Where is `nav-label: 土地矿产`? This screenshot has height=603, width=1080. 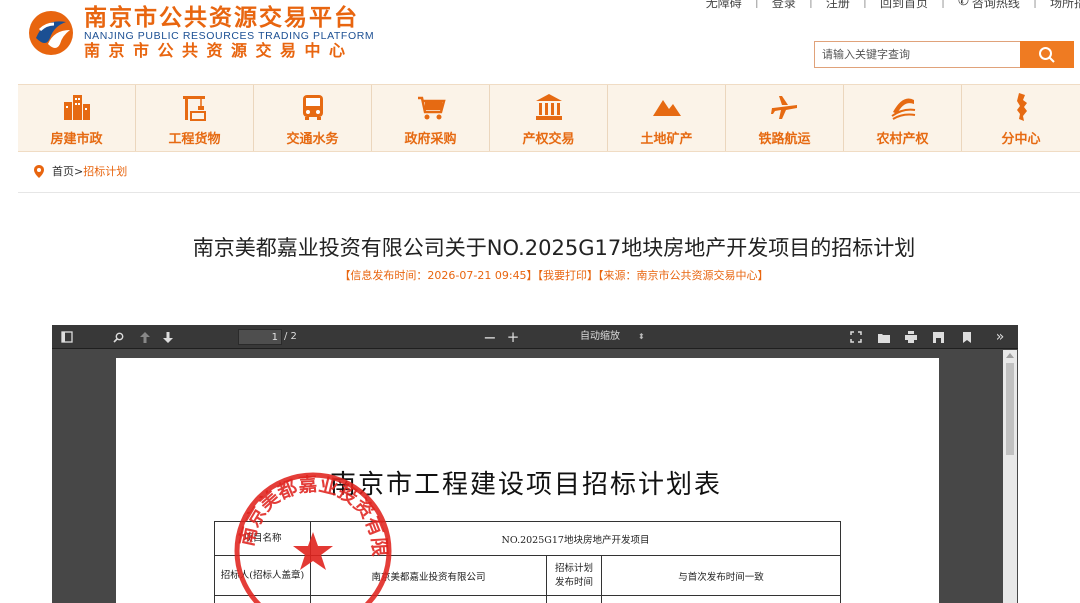 nav-label: 土地矿产 is located at coordinates (666, 139).